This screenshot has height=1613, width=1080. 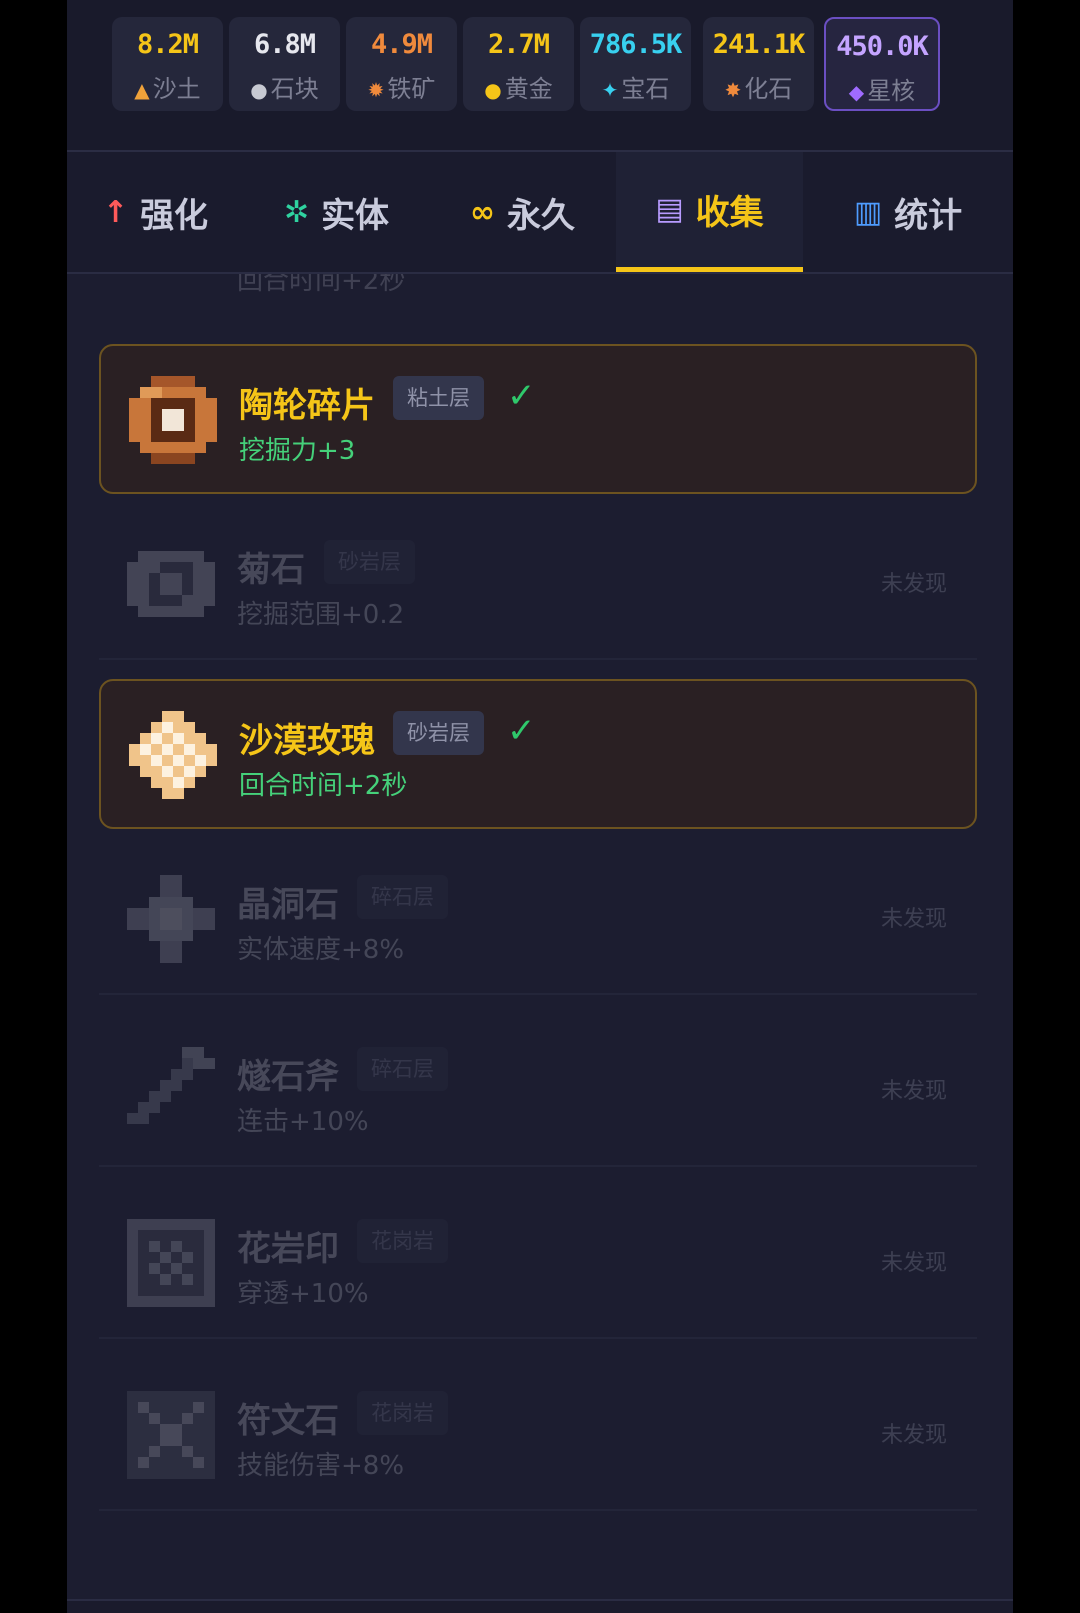 What do you see at coordinates (538, 419) in the screenshot?
I see `collection-item: 陶轮碎片 粘土层 ✓ 挖掘力+3` at bounding box center [538, 419].